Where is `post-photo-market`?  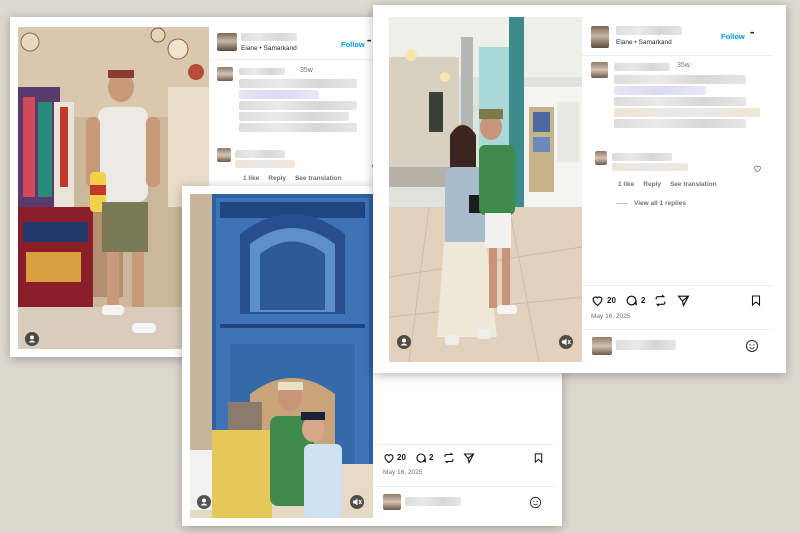
post-photo-market is located at coordinates (113, 188).